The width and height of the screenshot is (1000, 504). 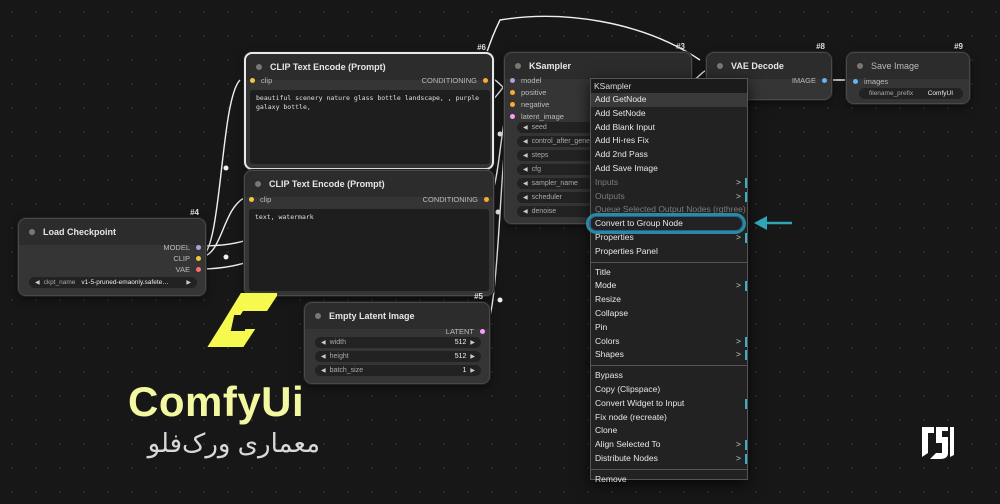 What do you see at coordinates (398, 370) in the screenshot?
I see `batch-size-widget: ◀ batch_size 1 ▶` at bounding box center [398, 370].